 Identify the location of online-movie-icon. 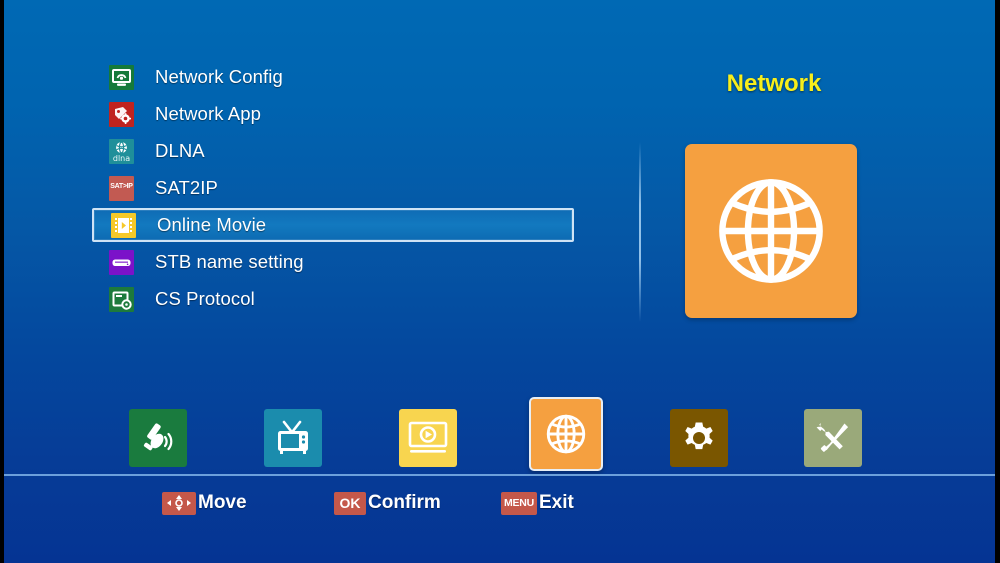
(123, 225).